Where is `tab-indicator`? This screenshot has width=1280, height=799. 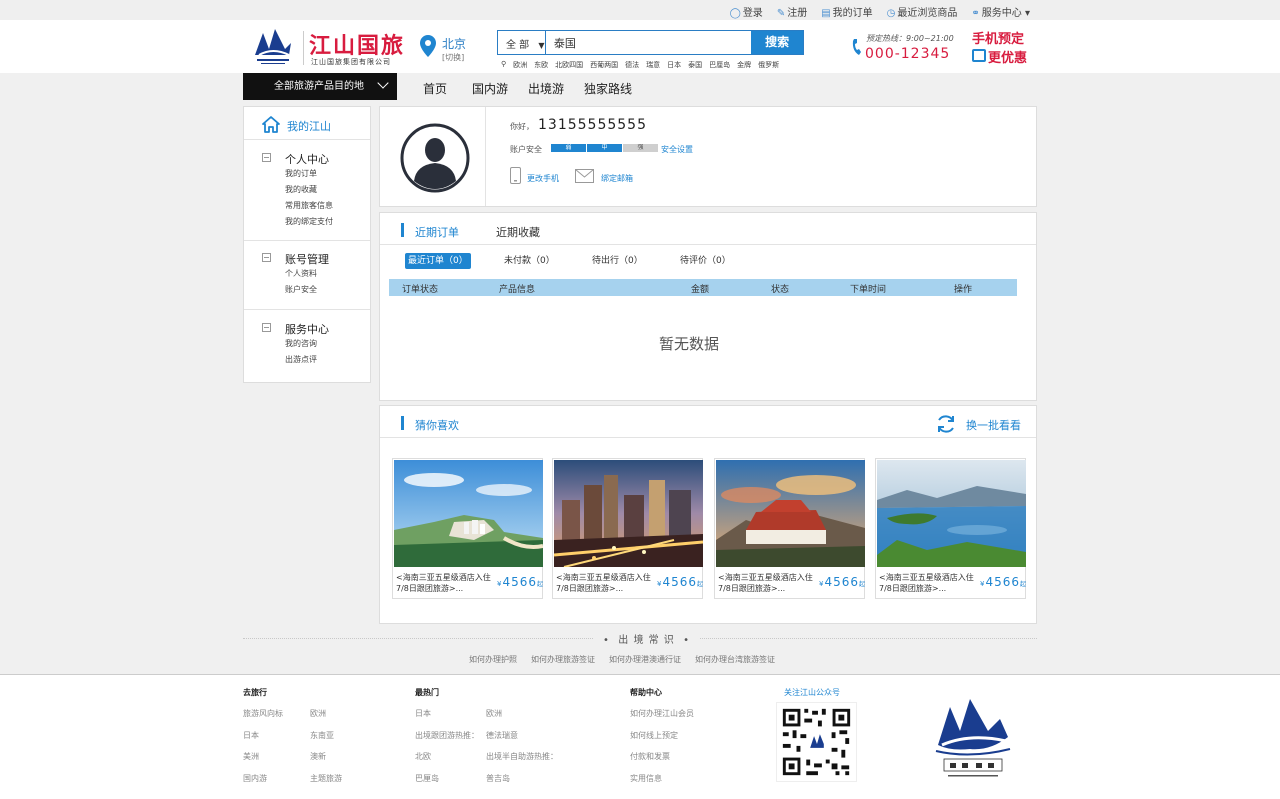 tab-indicator is located at coordinates (402, 423).